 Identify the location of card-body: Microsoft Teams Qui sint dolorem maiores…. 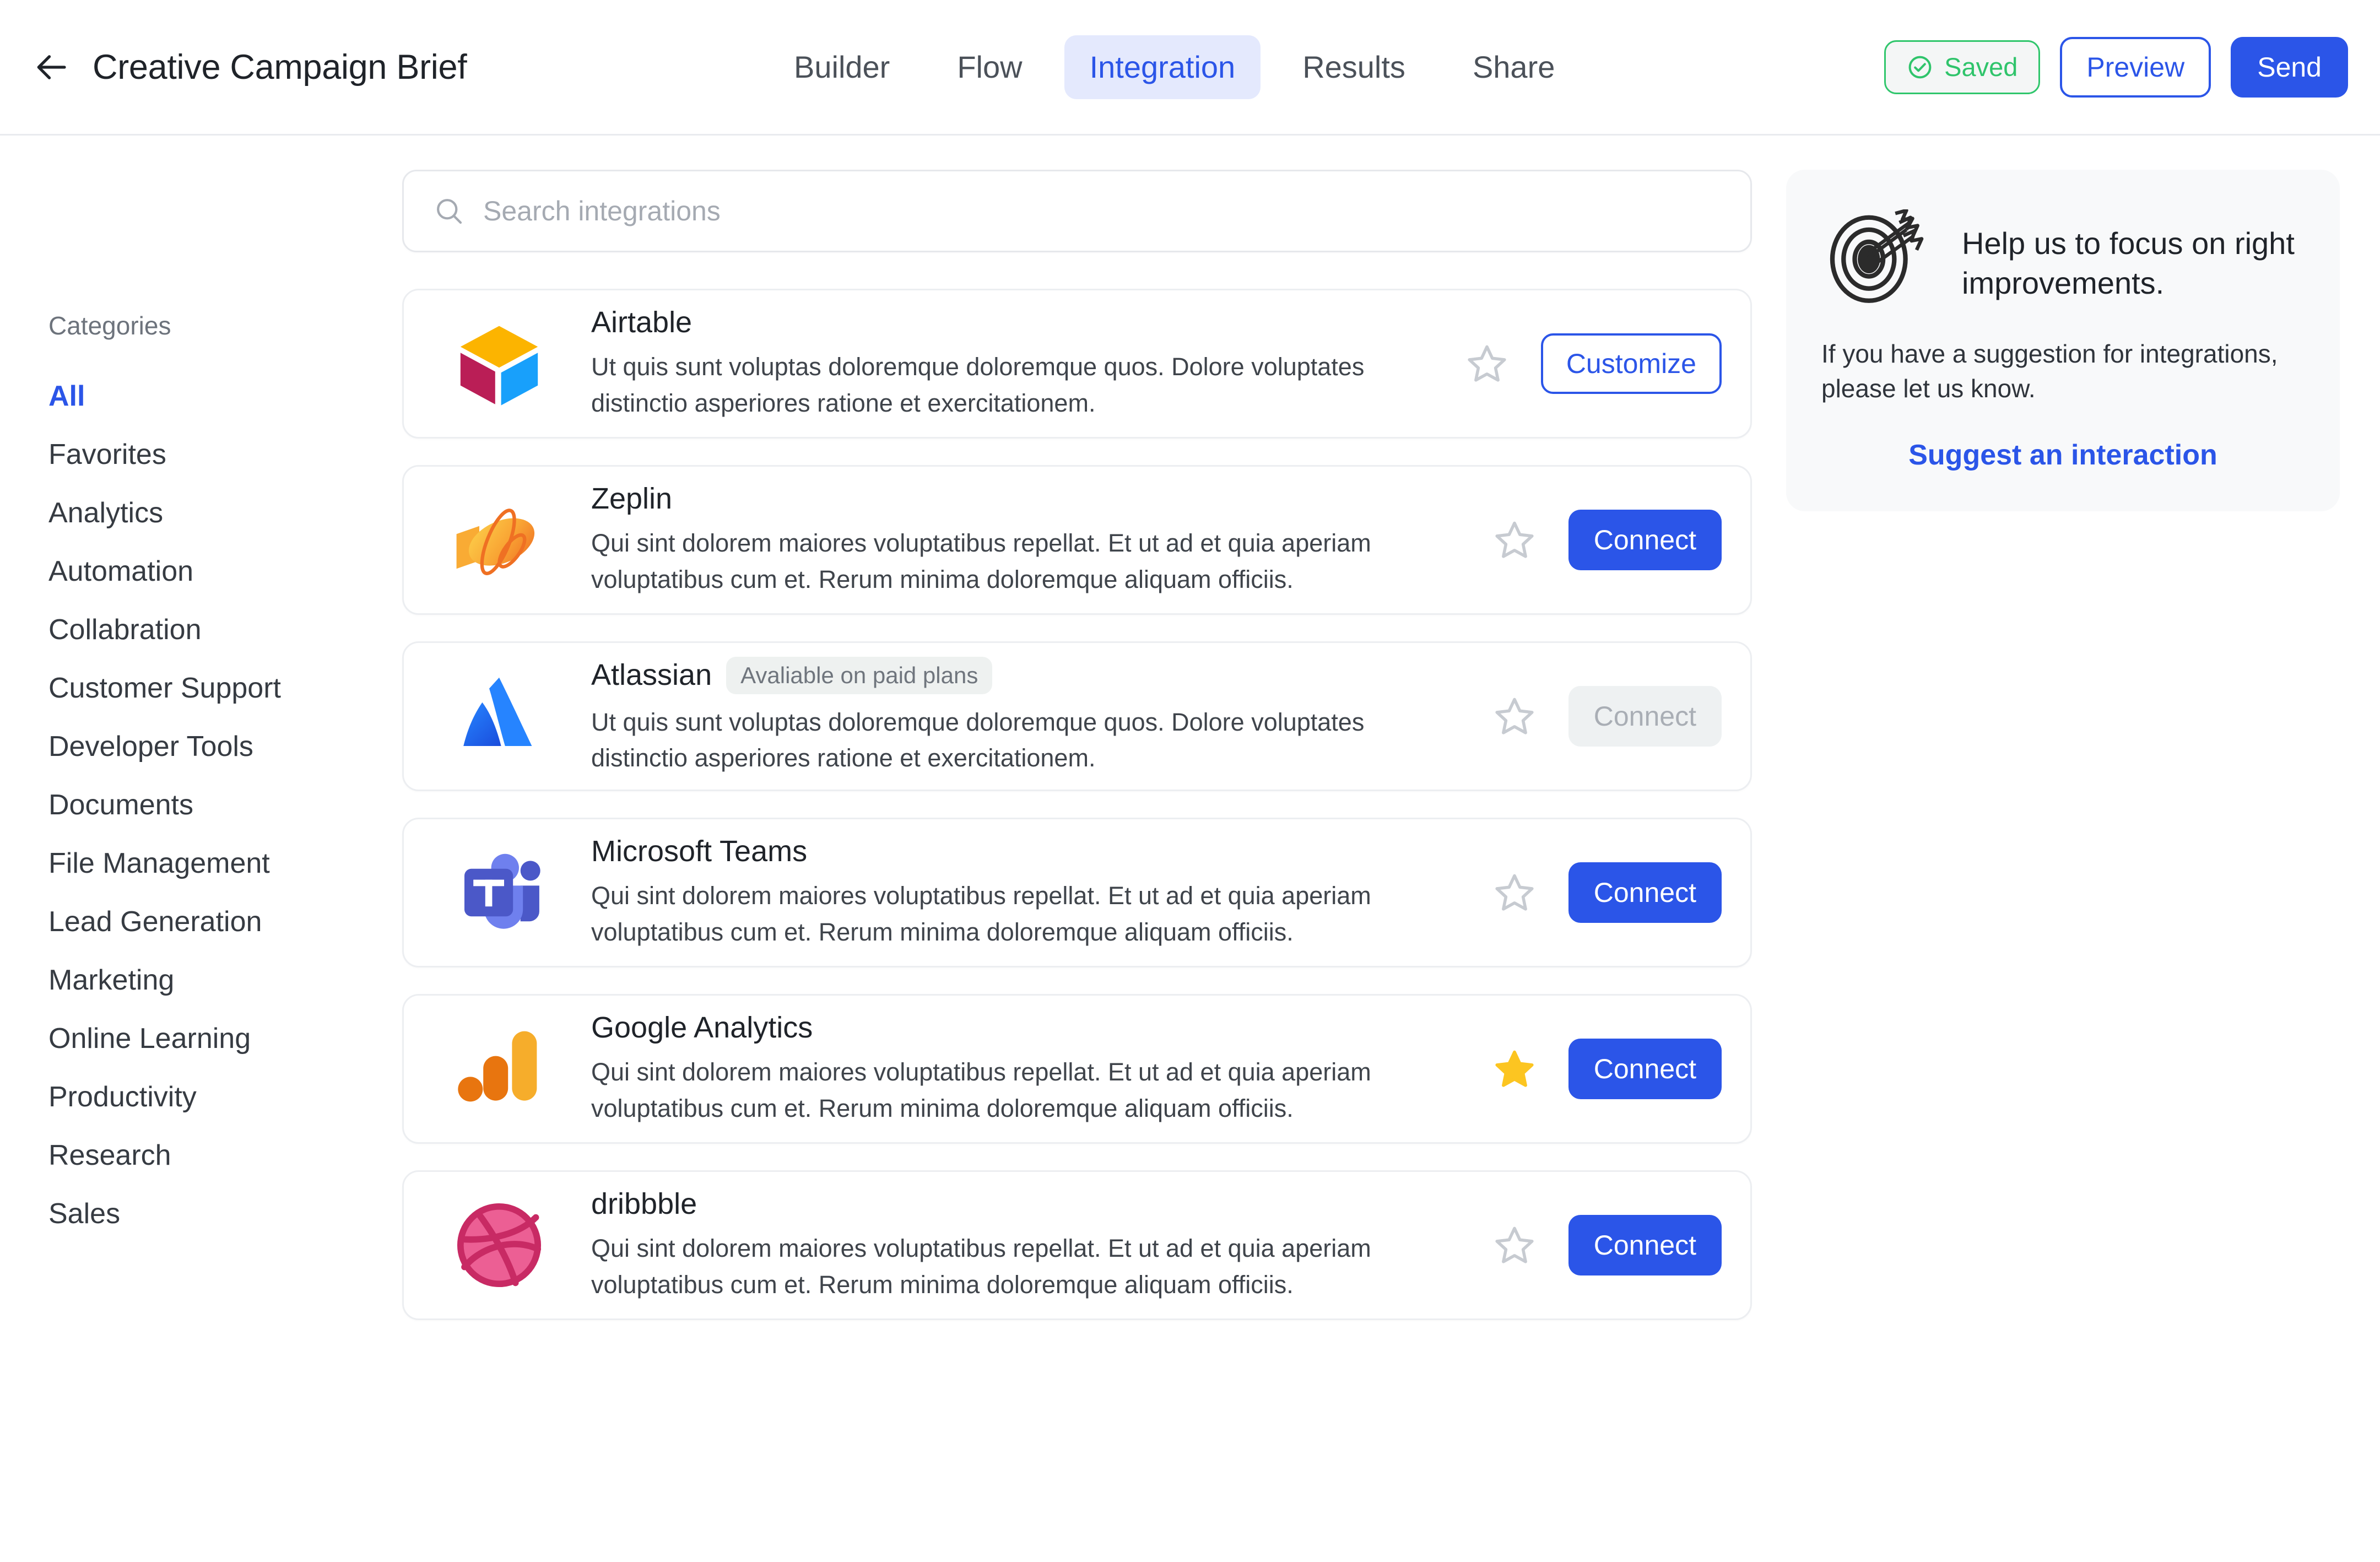
(1021, 892).